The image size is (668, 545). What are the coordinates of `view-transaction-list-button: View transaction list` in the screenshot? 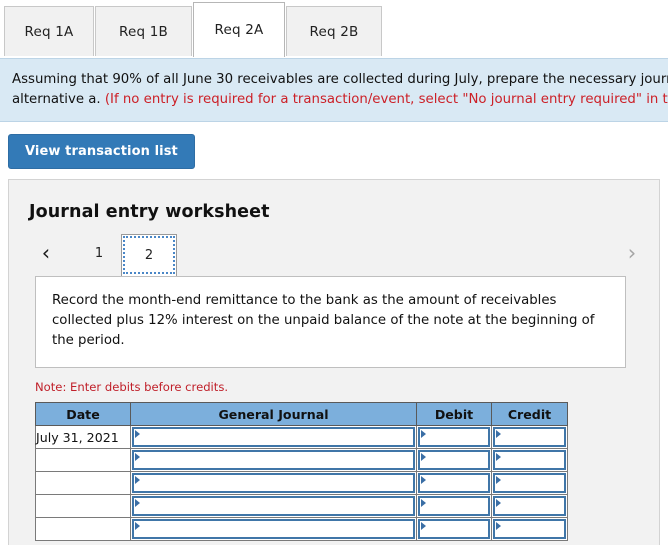 It's located at (101, 151).